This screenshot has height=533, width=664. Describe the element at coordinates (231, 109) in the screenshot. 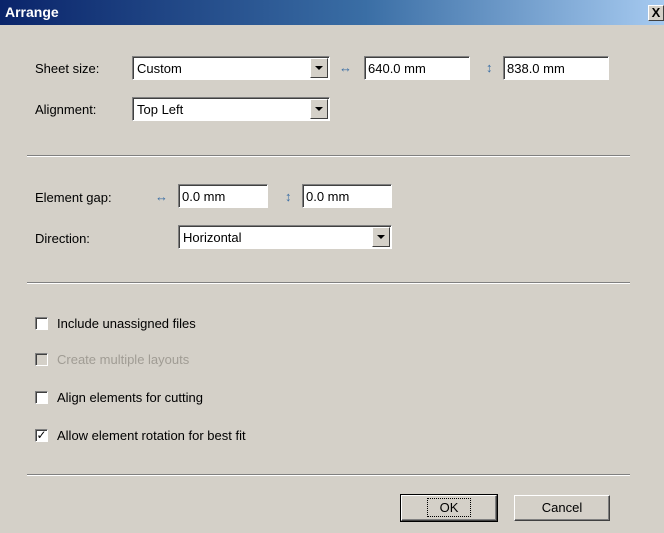

I see `alignment-select: Top Left` at that location.